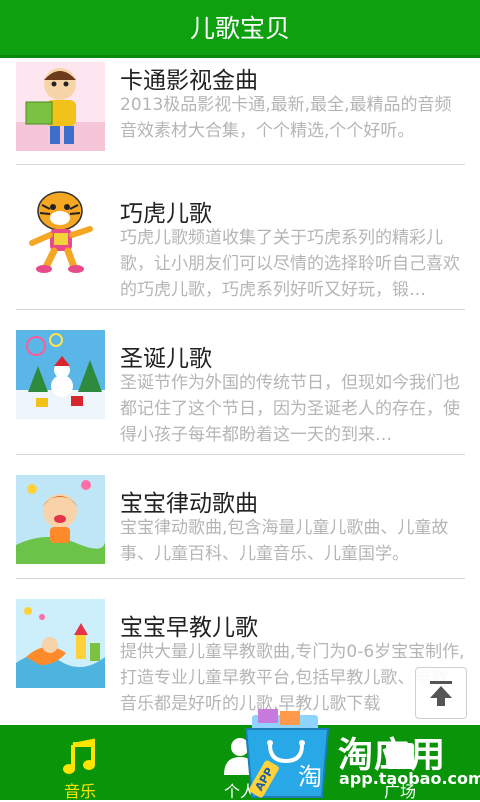 The image size is (480, 802). What do you see at coordinates (189, 81) in the screenshot?
I see `item-title: 卡通影视金曲` at bounding box center [189, 81].